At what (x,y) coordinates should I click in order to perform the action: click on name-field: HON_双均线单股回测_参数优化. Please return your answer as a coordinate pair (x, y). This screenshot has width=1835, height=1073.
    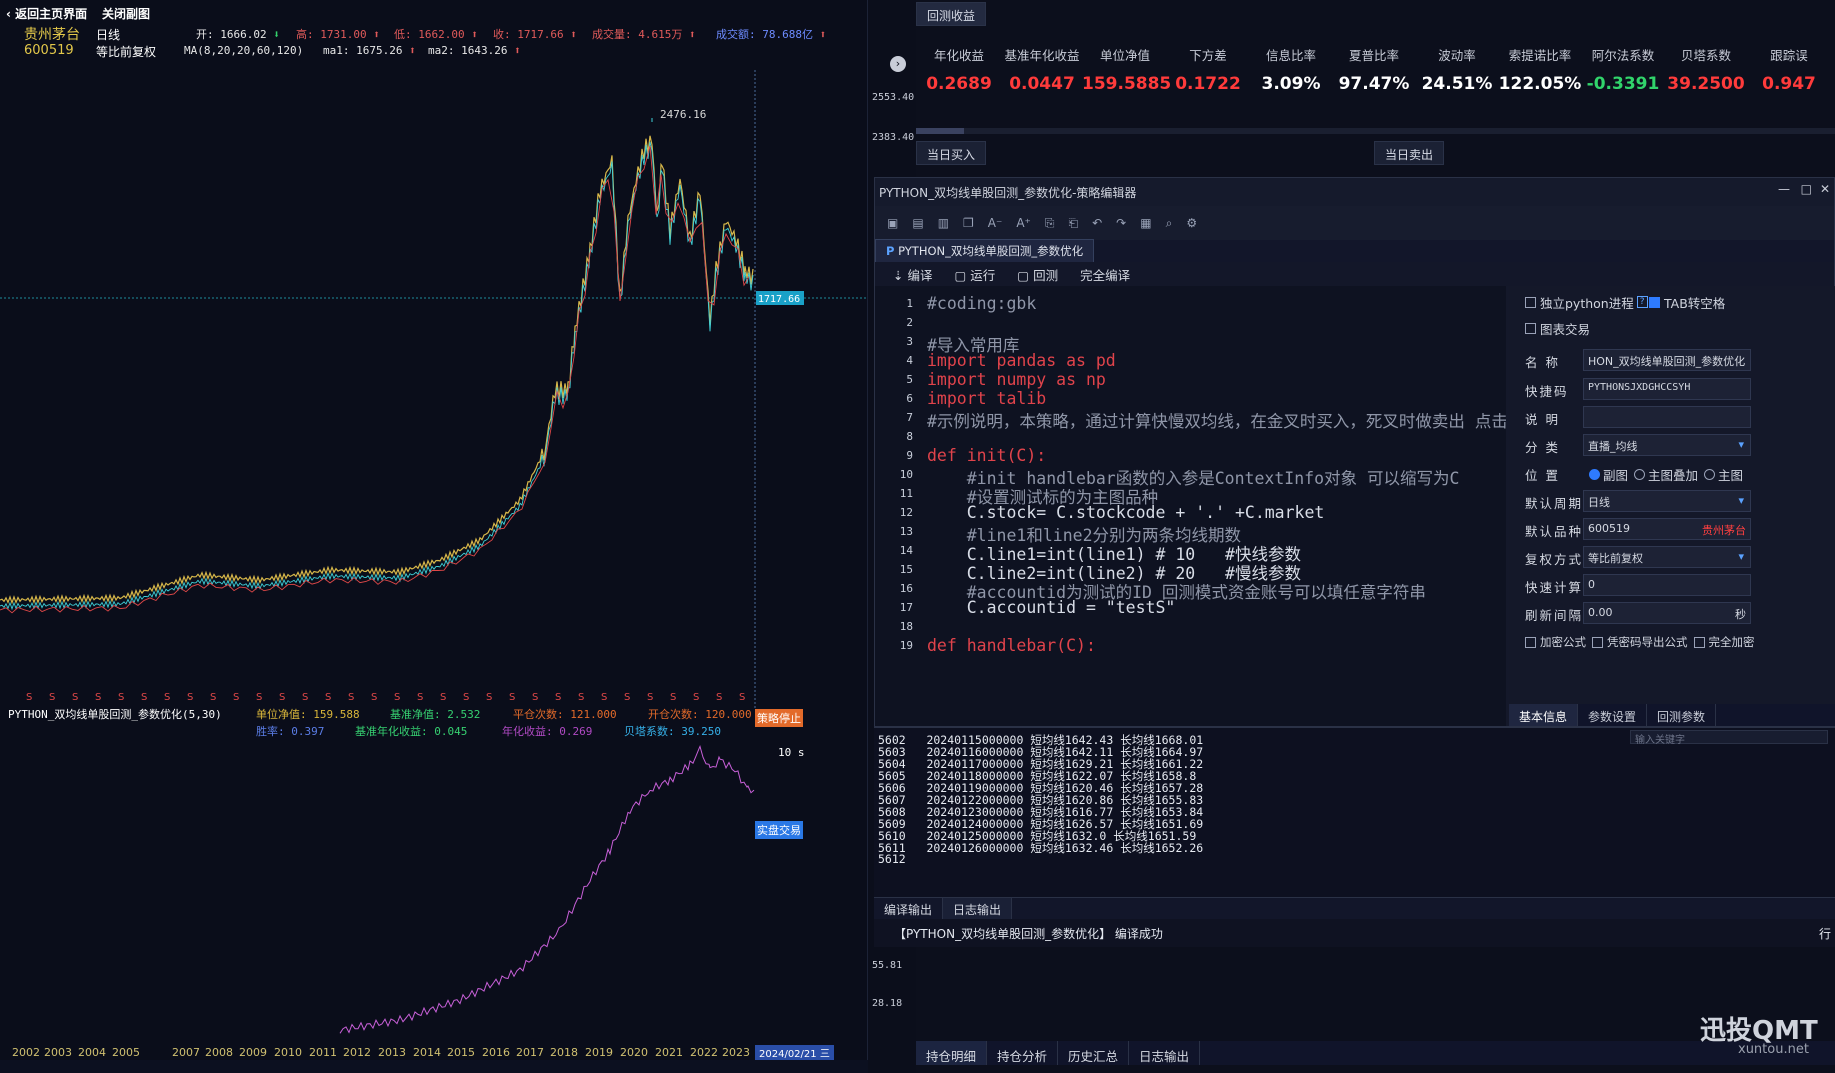
    Looking at the image, I should click on (1667, 360).